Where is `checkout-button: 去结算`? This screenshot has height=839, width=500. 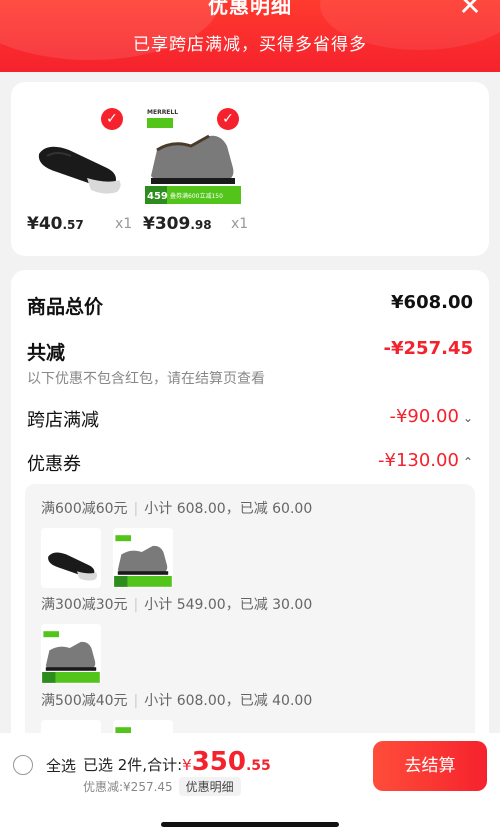
checkout-button: 去结算 is located at coordinates (430, 766).